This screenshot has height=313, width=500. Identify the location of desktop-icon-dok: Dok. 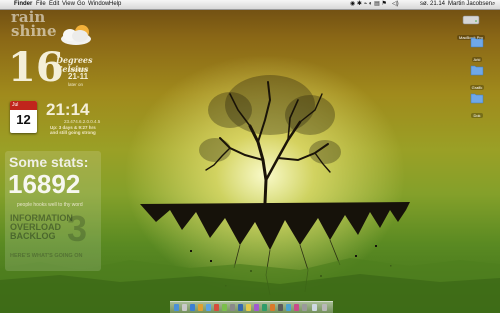
(477, 107).